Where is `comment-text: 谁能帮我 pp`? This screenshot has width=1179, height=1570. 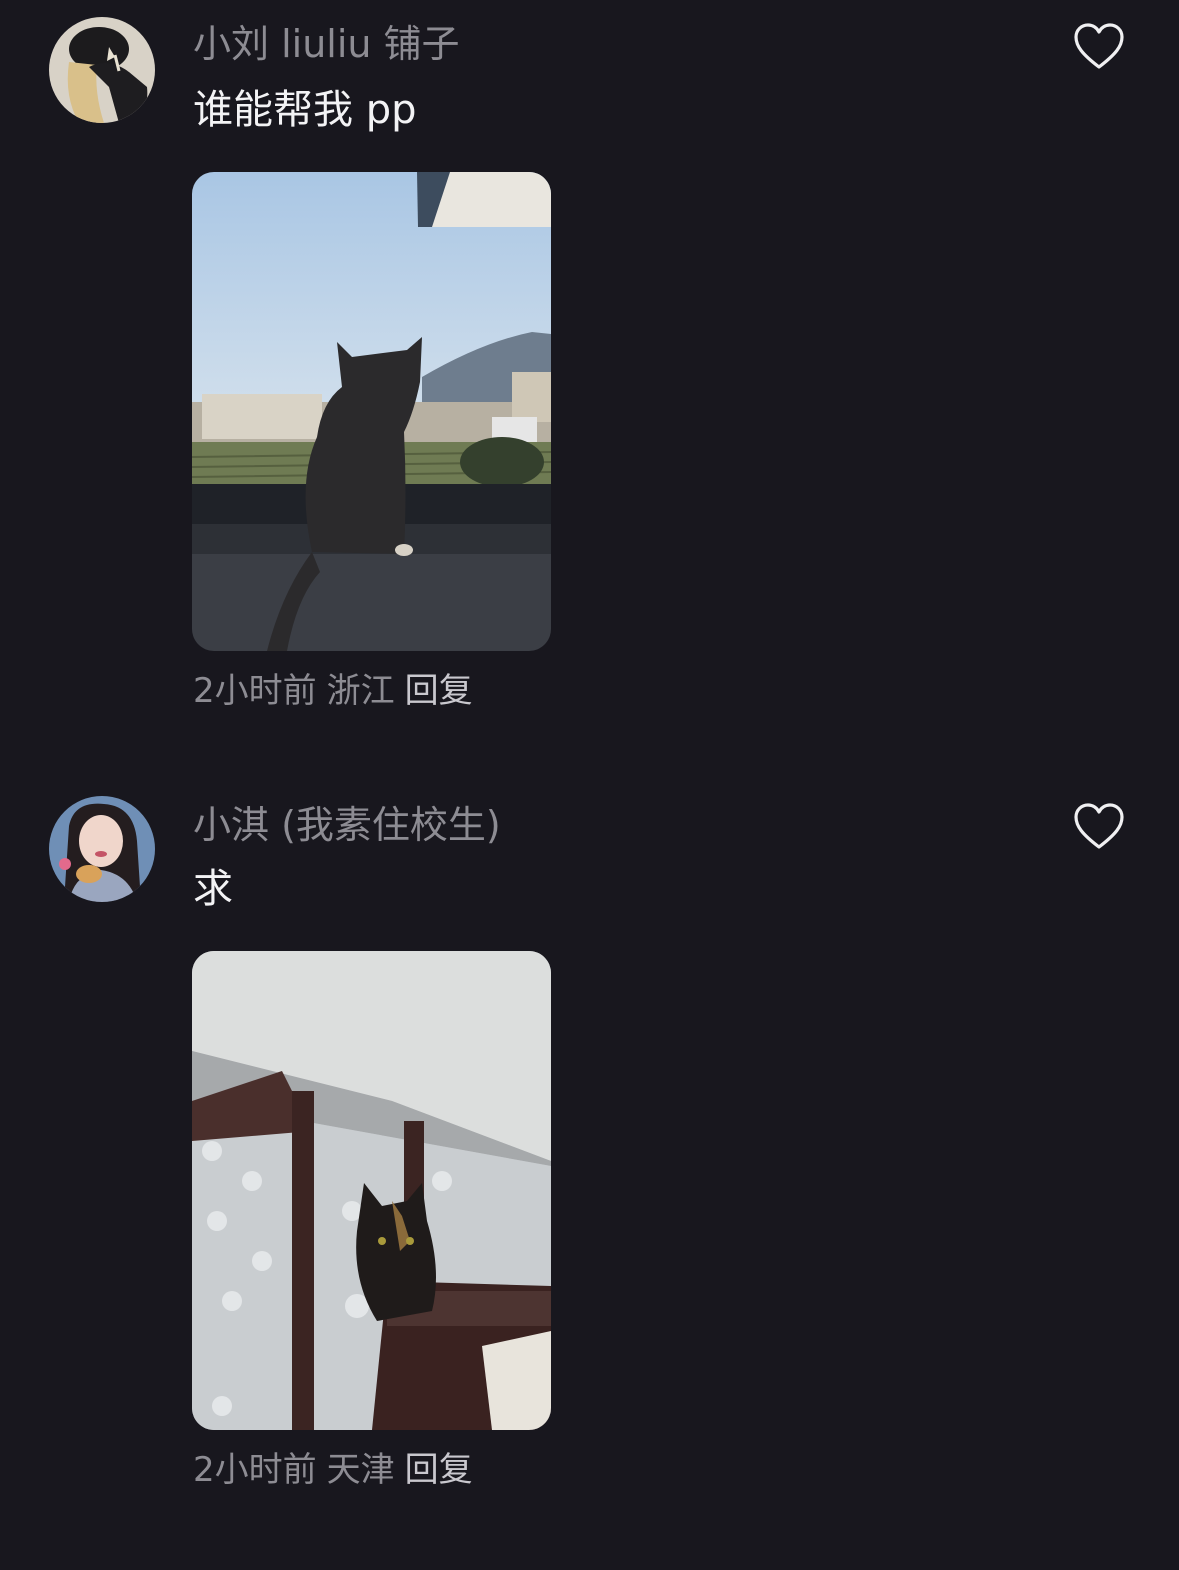 comment-text: 谁能帮我 pp is located at coordinates (305, 110).